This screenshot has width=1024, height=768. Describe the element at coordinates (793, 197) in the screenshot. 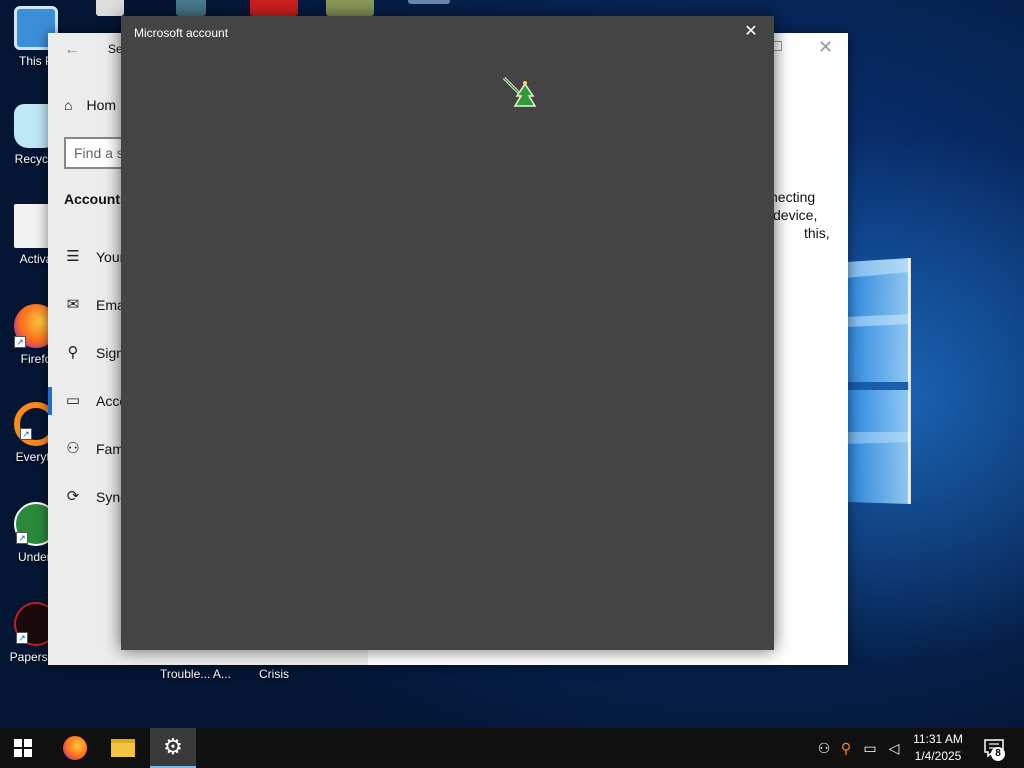

I see `content-line: necting` at that location.